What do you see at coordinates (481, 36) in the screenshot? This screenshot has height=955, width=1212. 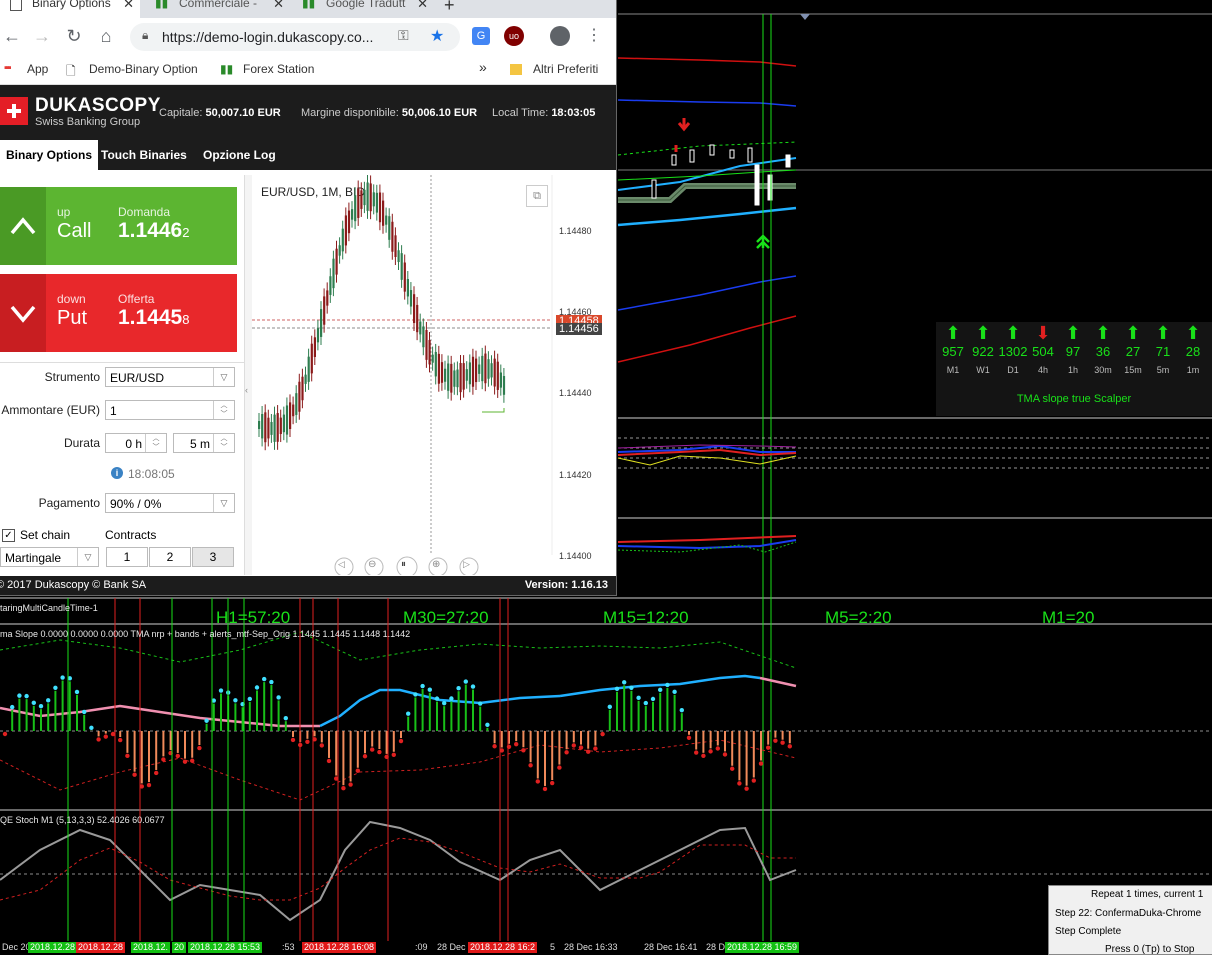 I see `translate-icon: G` at bounding box center [481, 36].